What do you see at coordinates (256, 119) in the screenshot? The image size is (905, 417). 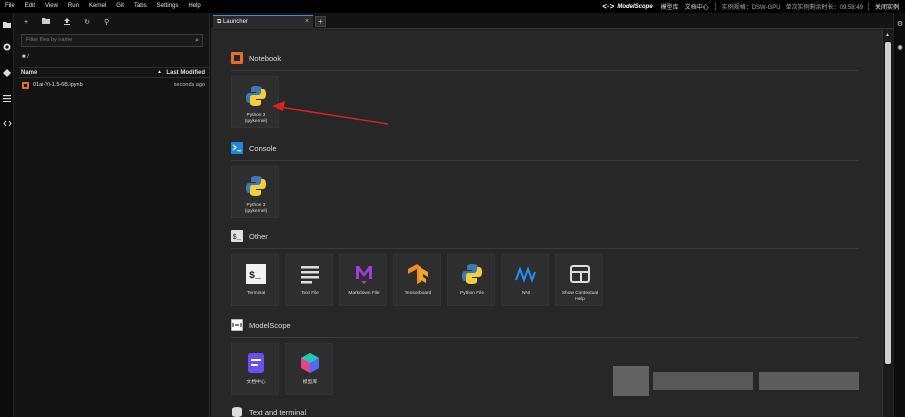 I see `card-label: Python 3 (ipykernel)` at bounding box center [256, 119].